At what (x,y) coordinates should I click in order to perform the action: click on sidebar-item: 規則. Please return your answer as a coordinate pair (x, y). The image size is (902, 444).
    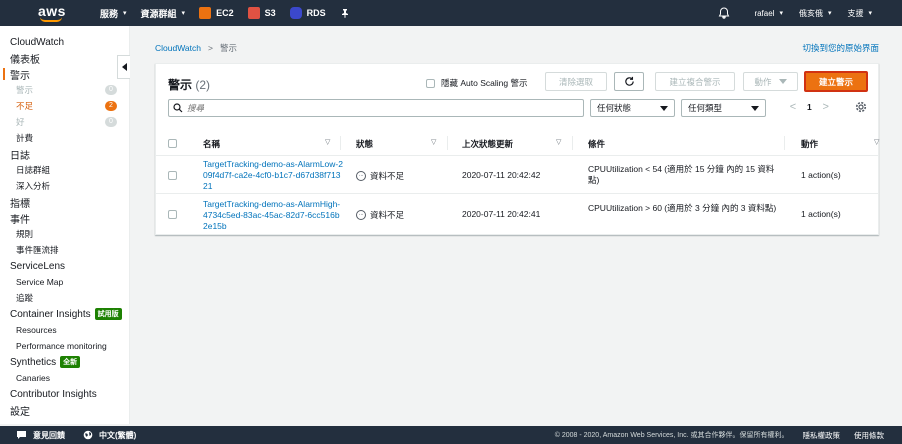
    Looking at the image, I should click on (64, 234).